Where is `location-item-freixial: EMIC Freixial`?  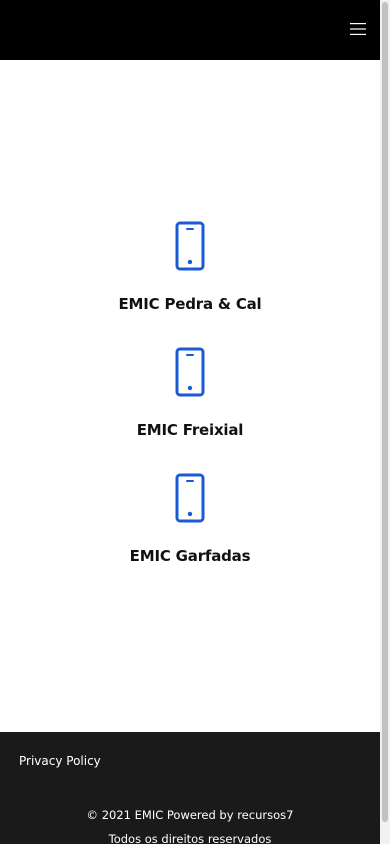
location-item-freixial: EMIC Freixial is located at coordinates (190, 393).